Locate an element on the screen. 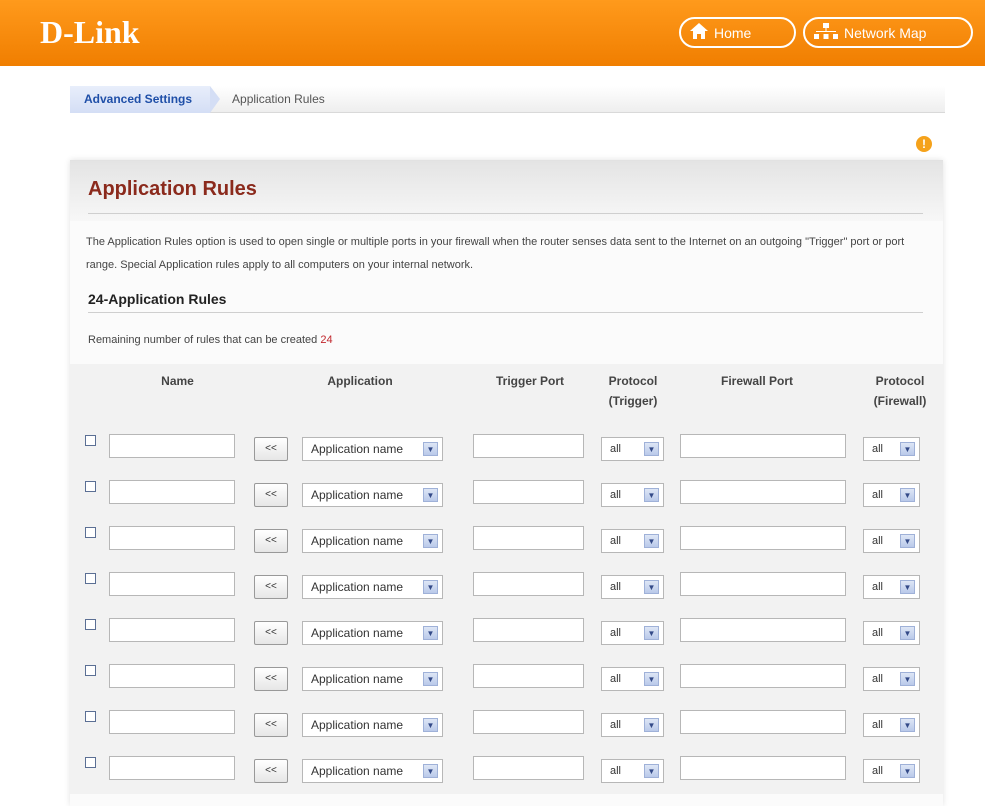  column-header-protocol-trigger: Protocol (Trigger) is located at coordinates (633, 391).